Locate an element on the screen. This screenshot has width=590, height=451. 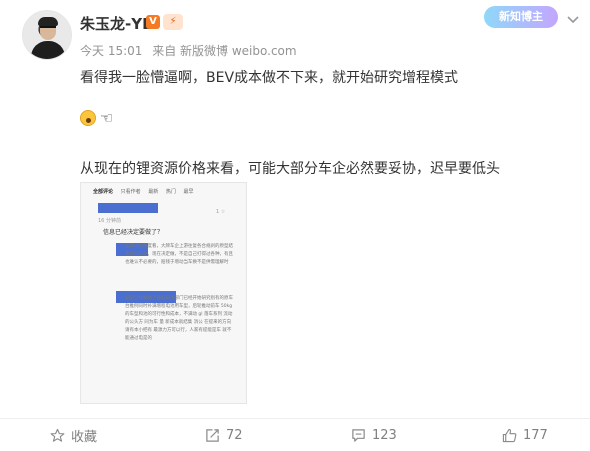
like-count: 177 is located at coordinates (535, 435).